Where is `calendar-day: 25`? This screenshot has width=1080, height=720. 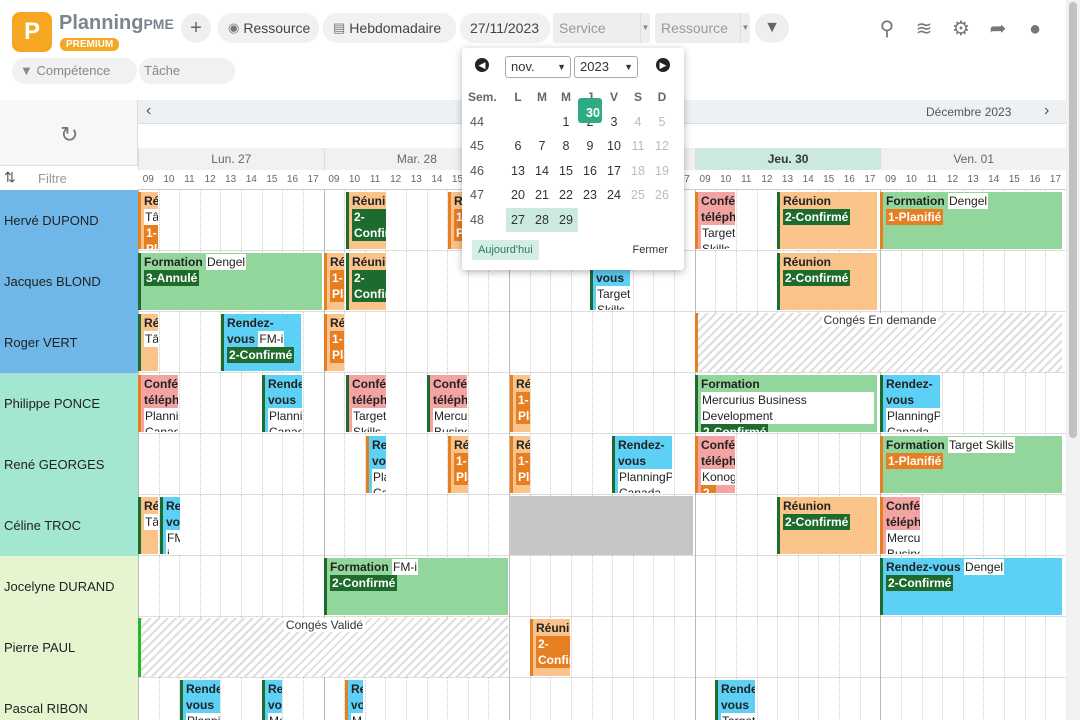
calendar-day: 25 is located at coordinates (638, 195).